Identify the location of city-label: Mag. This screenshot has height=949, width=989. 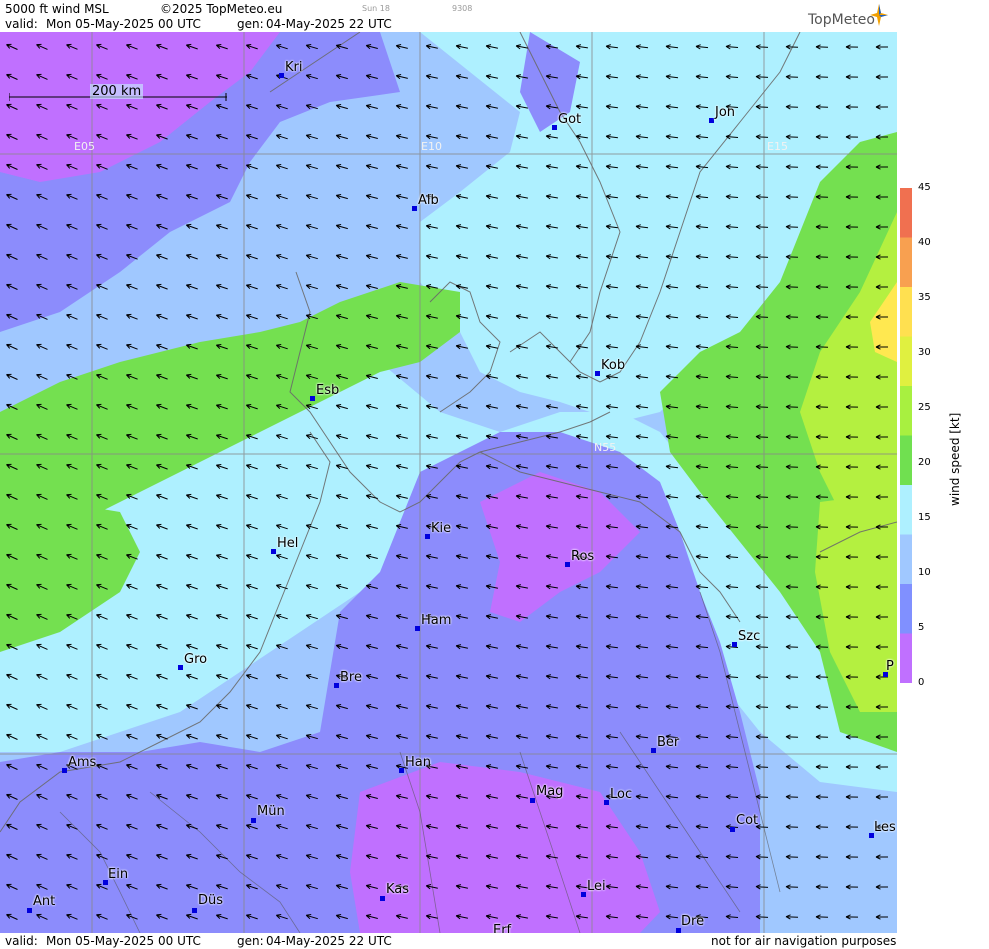
(550, 791).